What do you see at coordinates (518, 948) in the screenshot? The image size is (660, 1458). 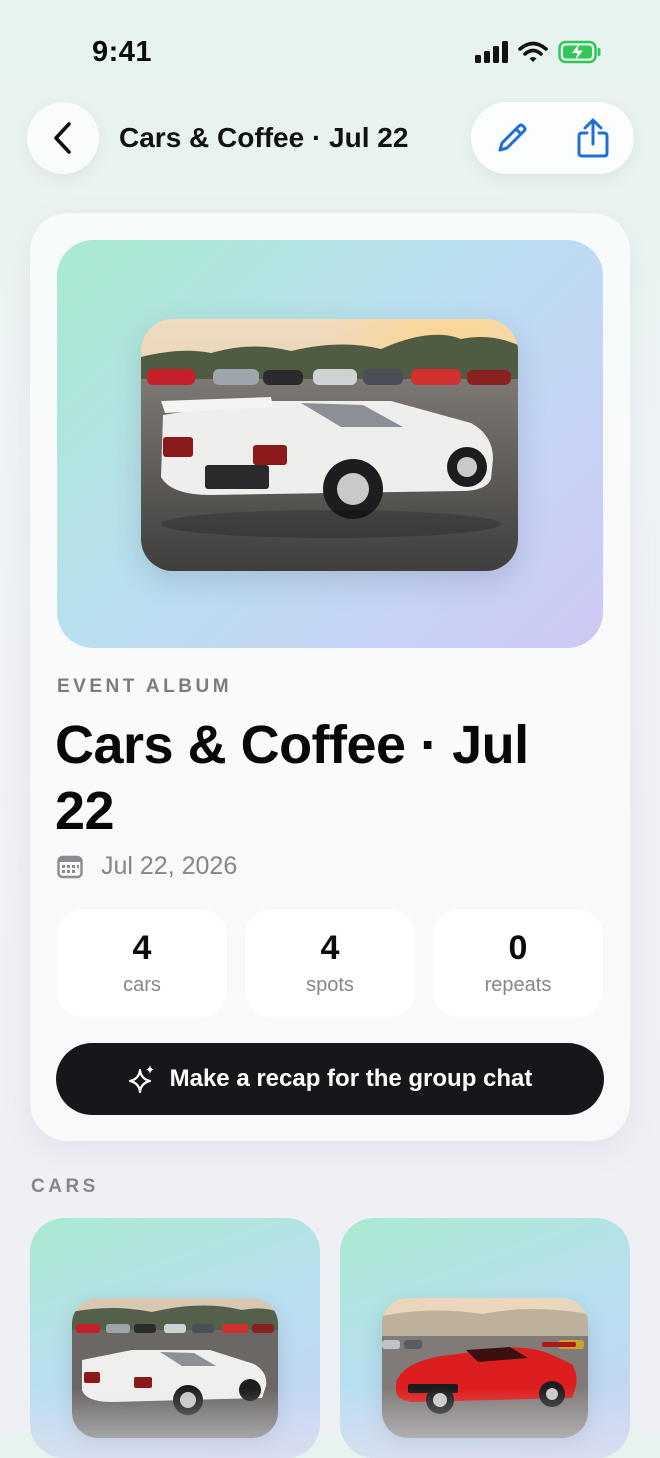 I see `stat-value: 0` at bounding box center [518, 948].